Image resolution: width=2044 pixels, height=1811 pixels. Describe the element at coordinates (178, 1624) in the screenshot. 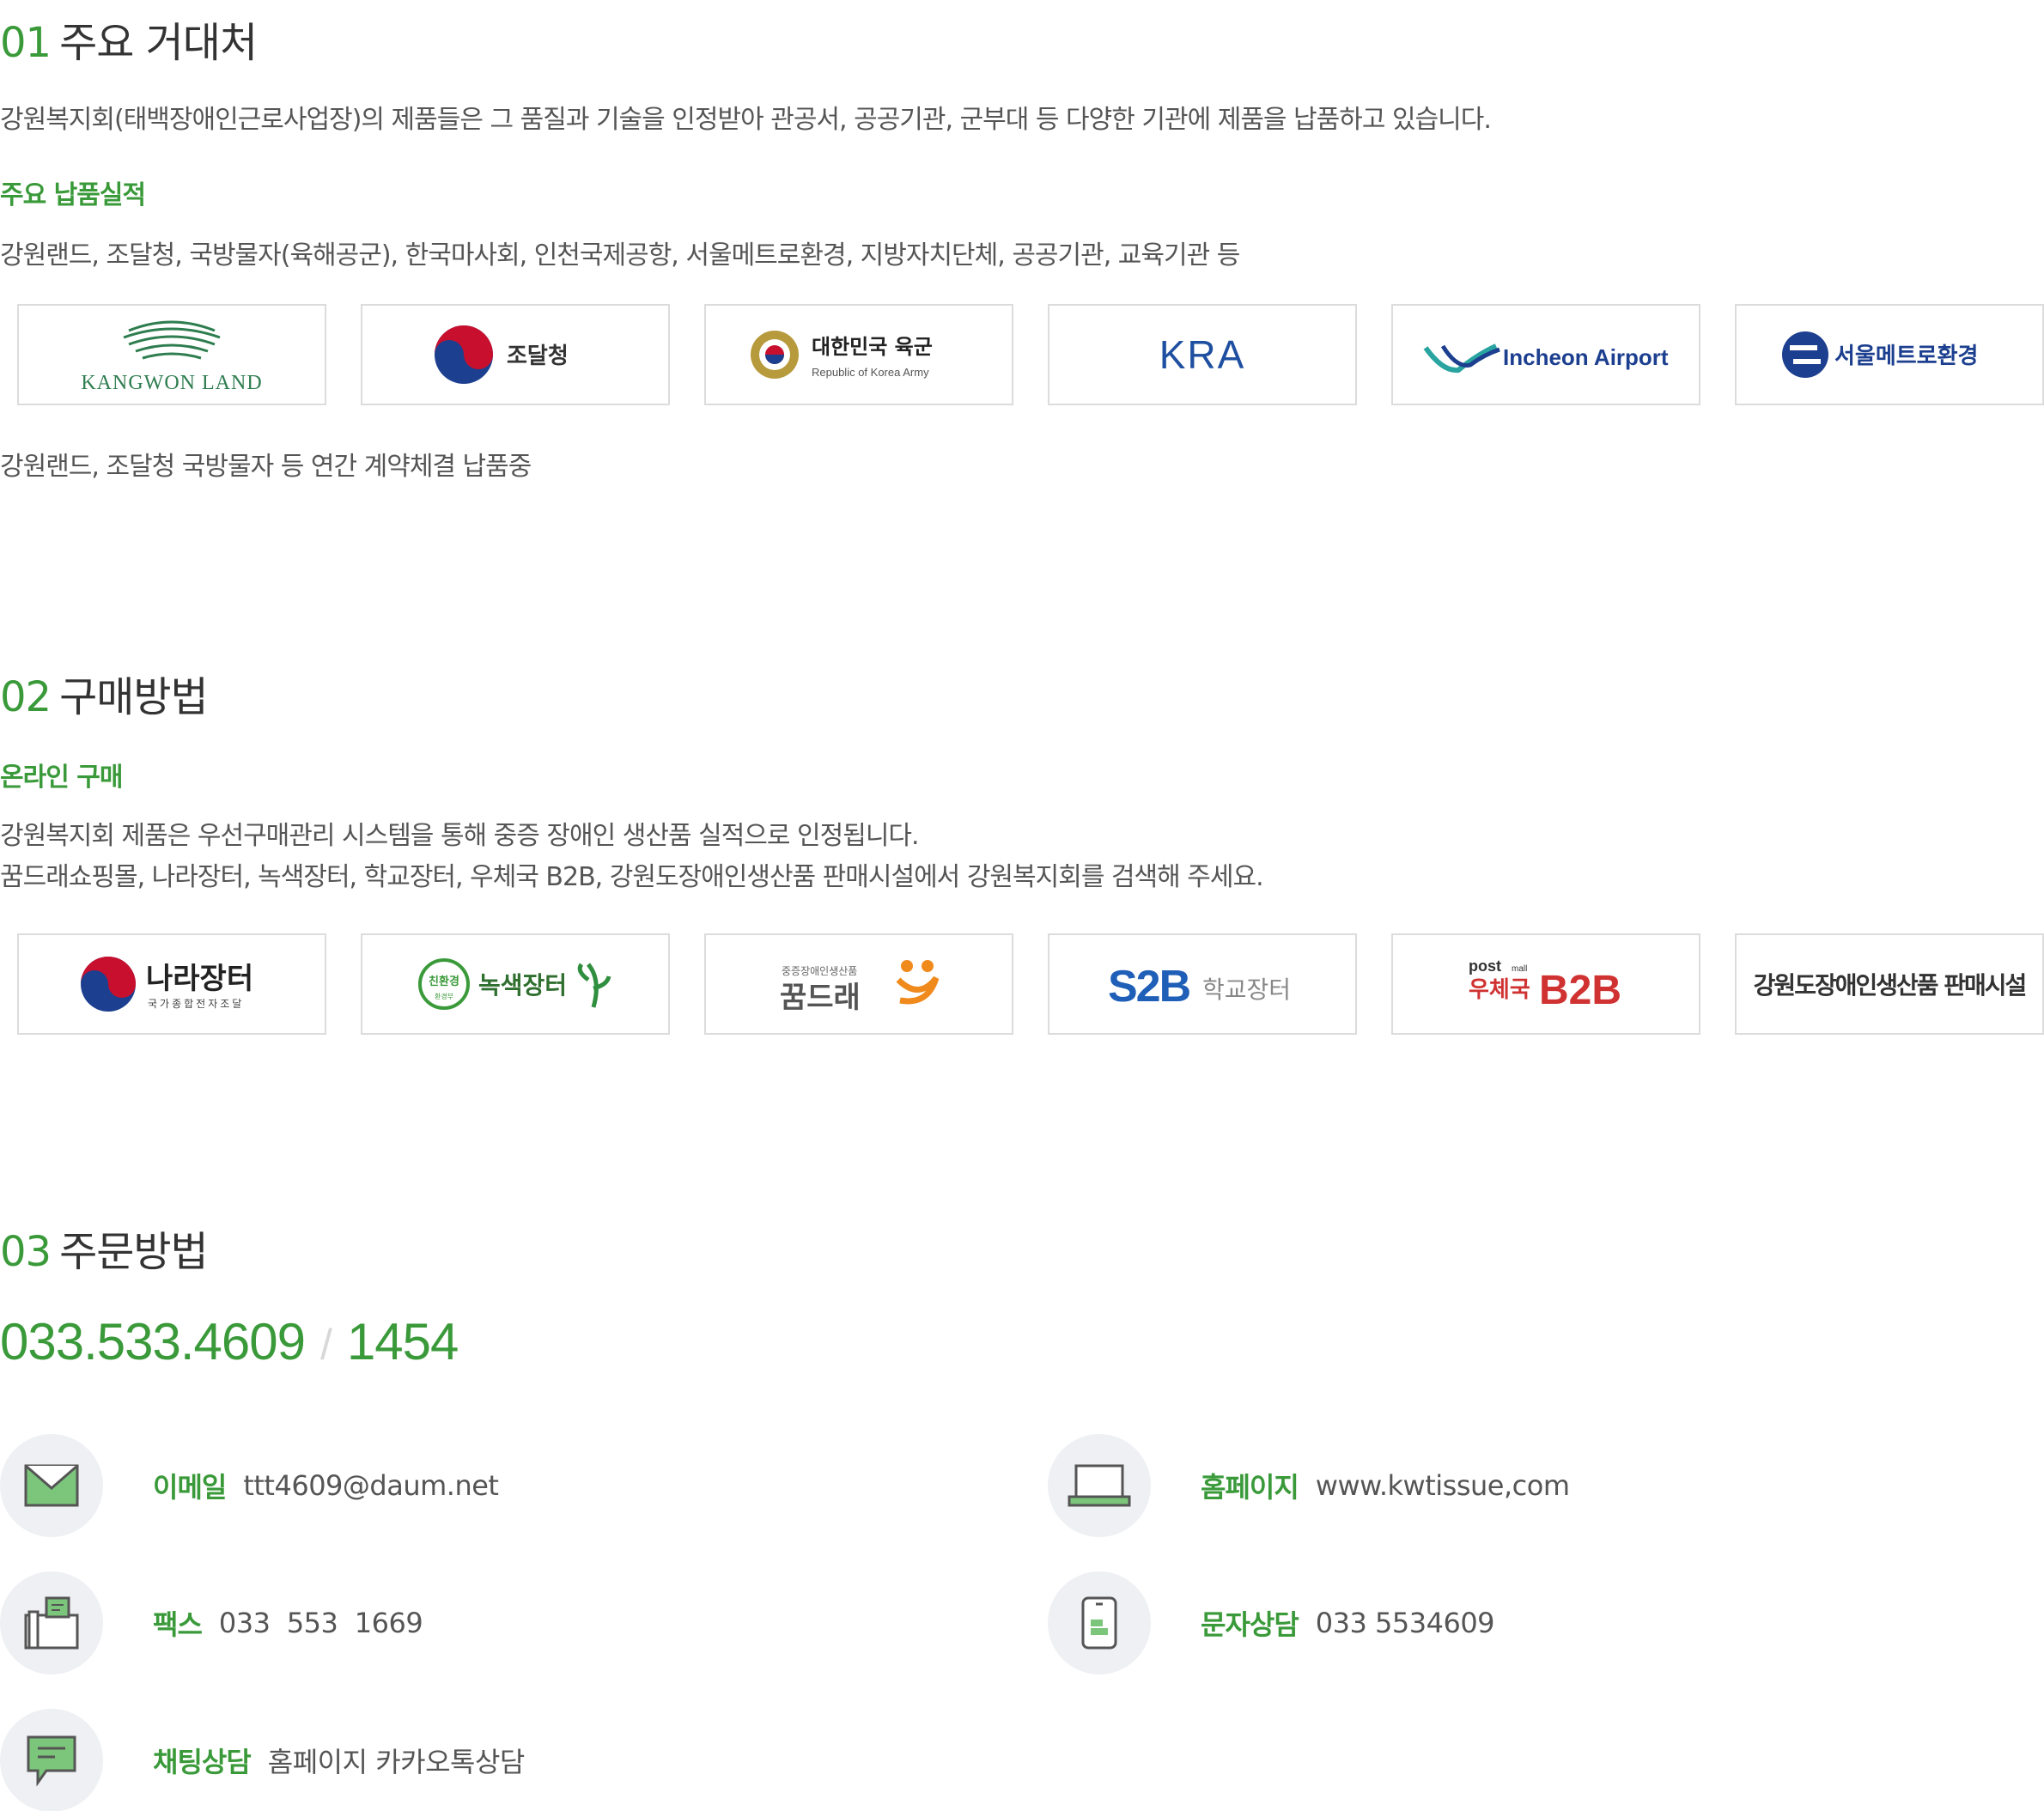

I see `fax-label: 팩스` at that location.